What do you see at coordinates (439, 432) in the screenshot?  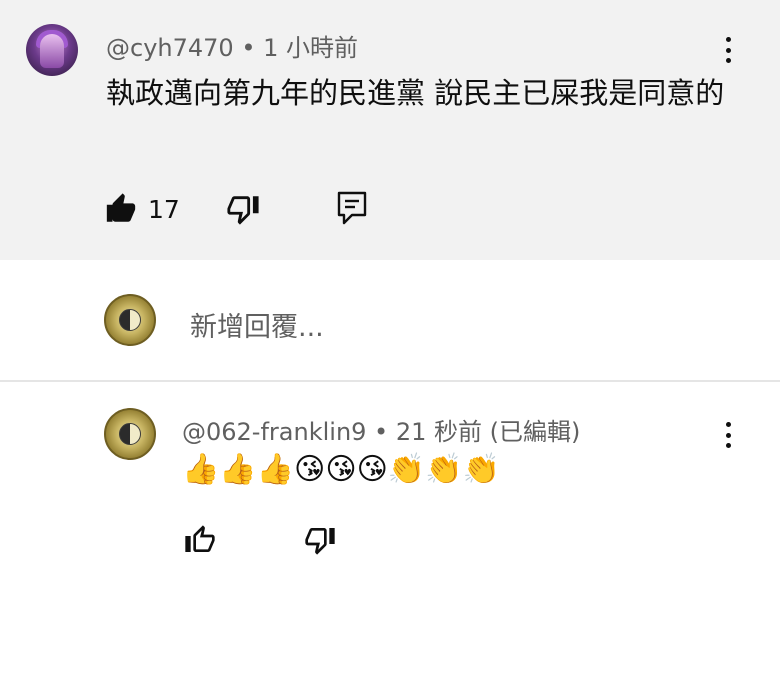 I see `reply-comment-time: 21 秒前` at bounding box center [439, 432].